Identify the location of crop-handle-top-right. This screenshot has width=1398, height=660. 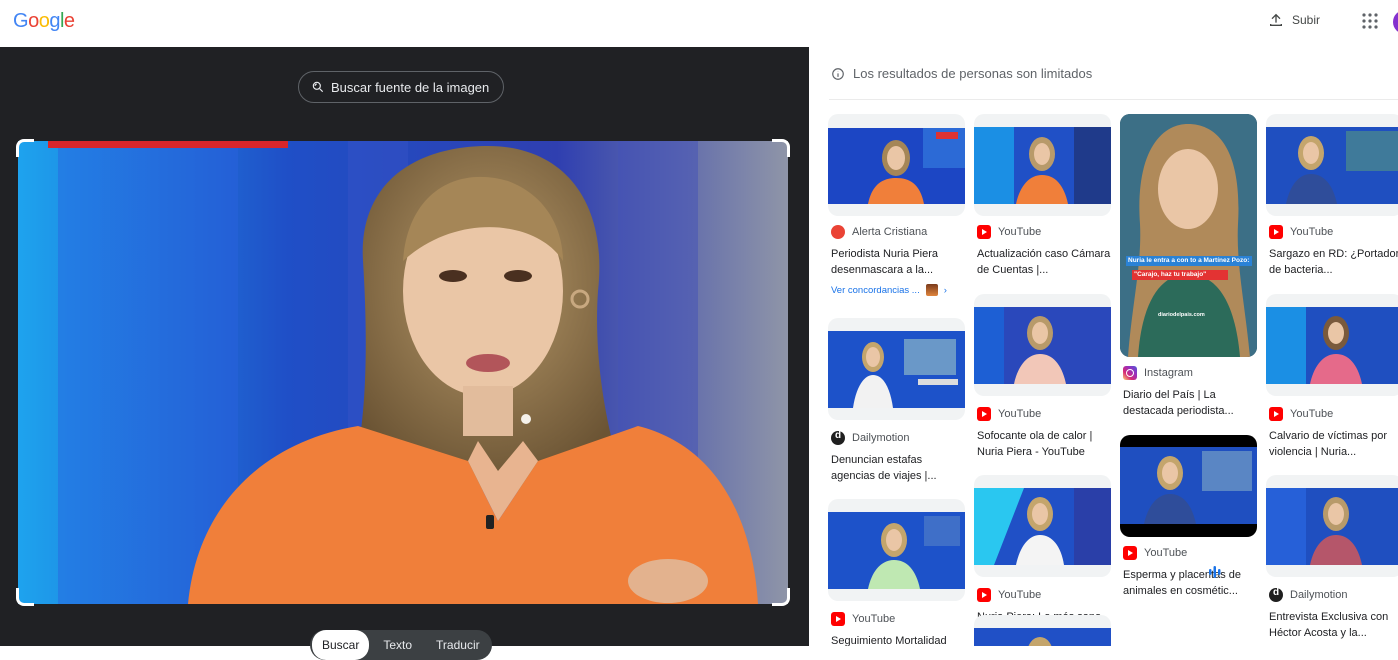
(781, 148).